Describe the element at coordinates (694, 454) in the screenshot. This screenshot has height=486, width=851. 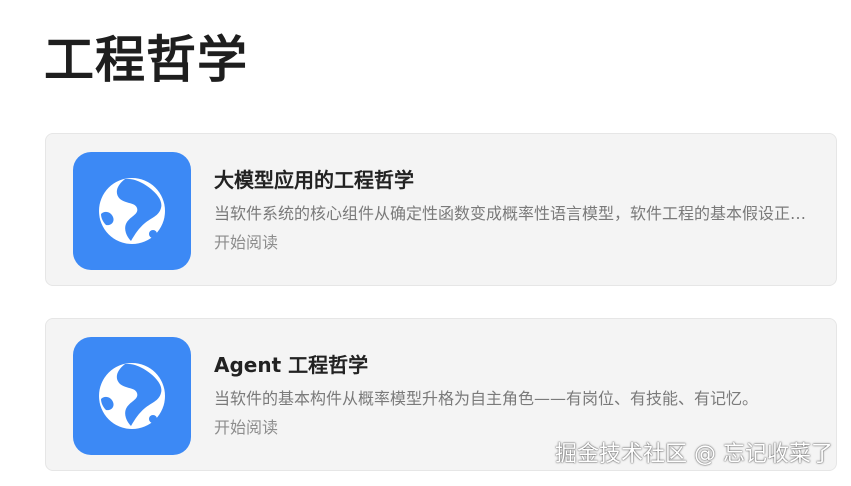
I see `watermark: 掘金技术社区 @ 忘记收菜了` at that location.